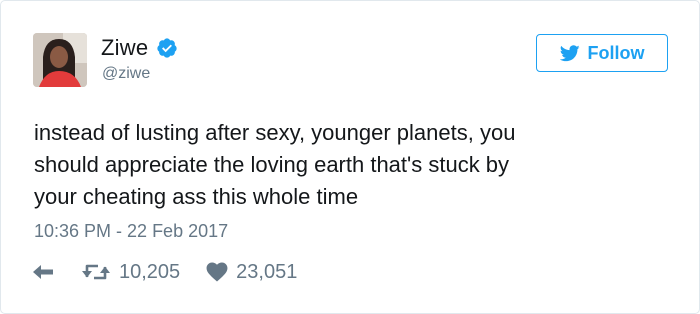 The height and width of the screenshot is (314, 700). What do you see at coordinates (126, 74) in the screenshot?
I see `user-handle: @ziwe` at bounding box center [126, 74].